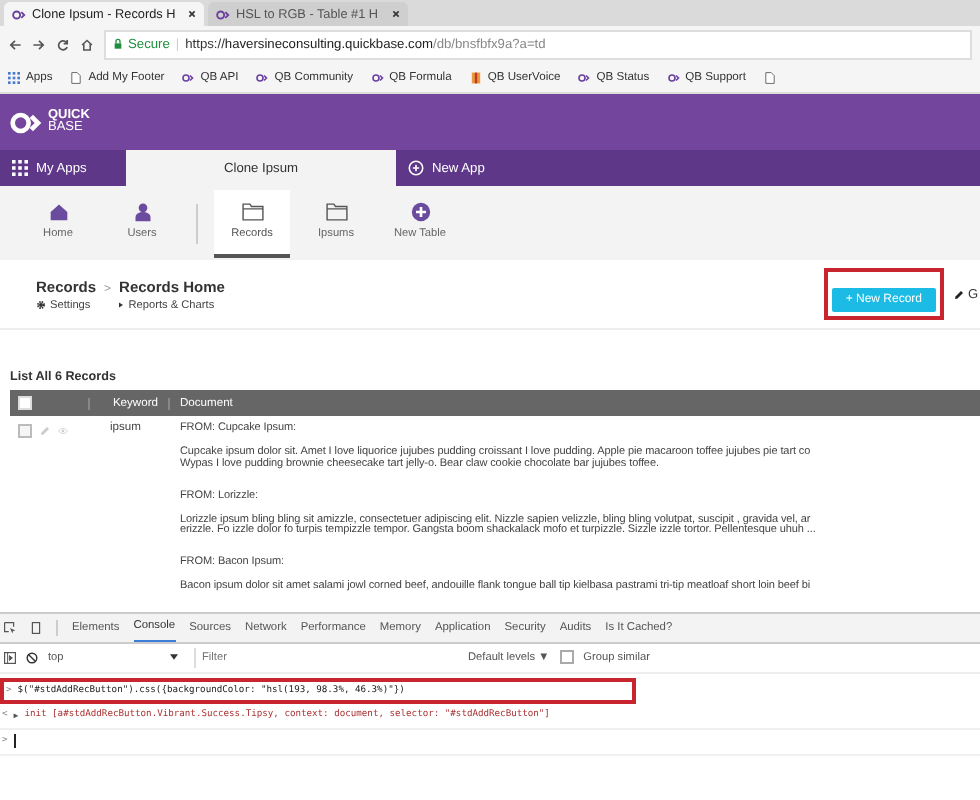  I want to click on clear-icon, so click(32, 657).